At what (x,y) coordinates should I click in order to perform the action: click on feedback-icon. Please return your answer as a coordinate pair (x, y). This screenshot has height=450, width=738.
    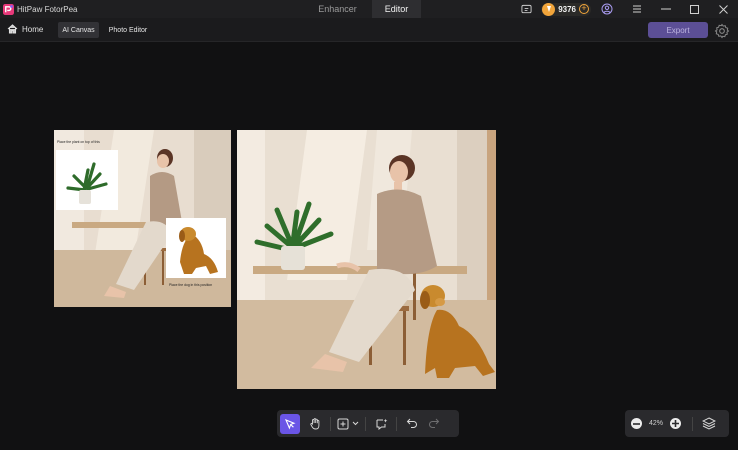
    Looking at the image, I should click on (526, 9).